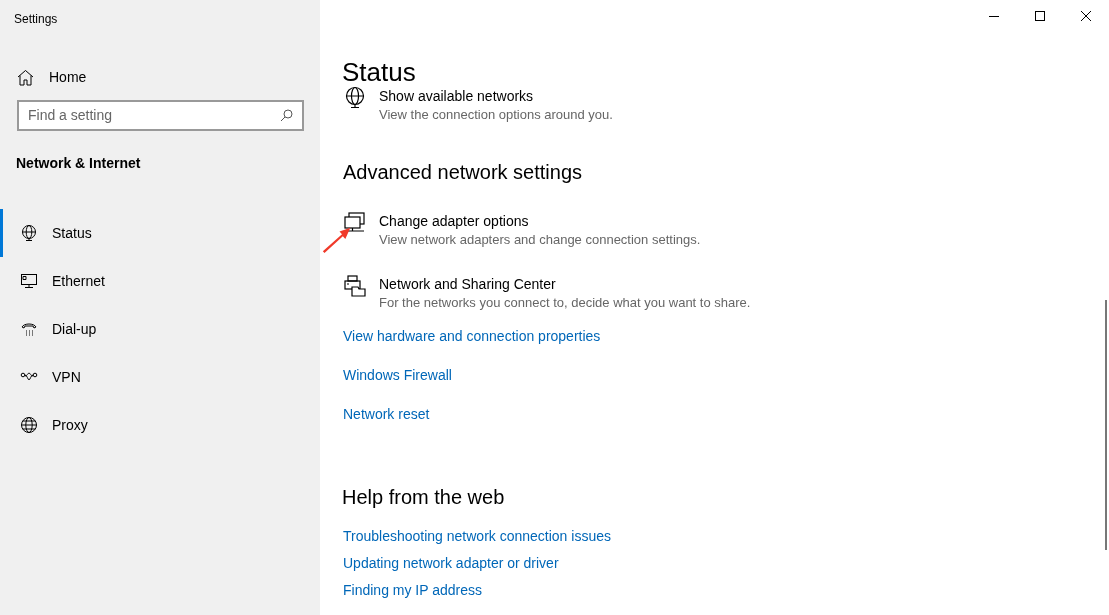  What do you see at coordinates (337, 239) in the screenshot?
I see `annotation-arrow-icon` at bounding box center [337, 239].